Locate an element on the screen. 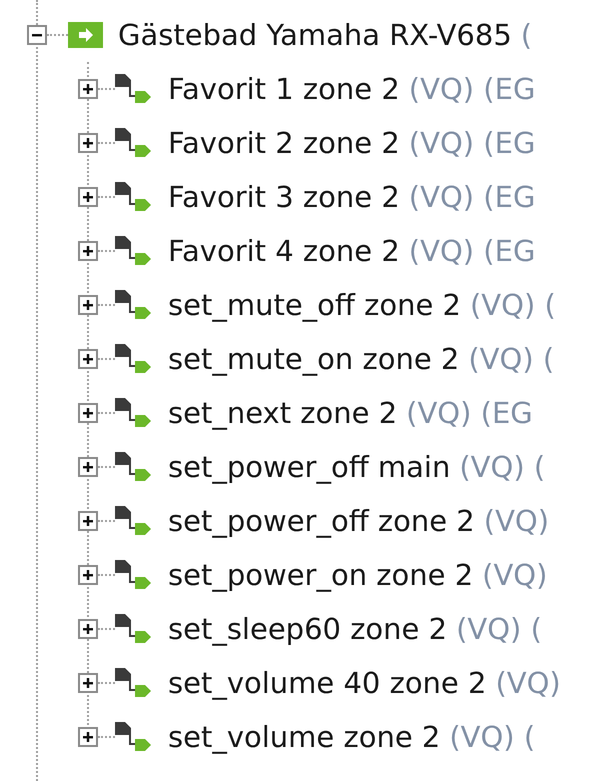  tree-item-detail: ( is located at coordinates (526, 35).